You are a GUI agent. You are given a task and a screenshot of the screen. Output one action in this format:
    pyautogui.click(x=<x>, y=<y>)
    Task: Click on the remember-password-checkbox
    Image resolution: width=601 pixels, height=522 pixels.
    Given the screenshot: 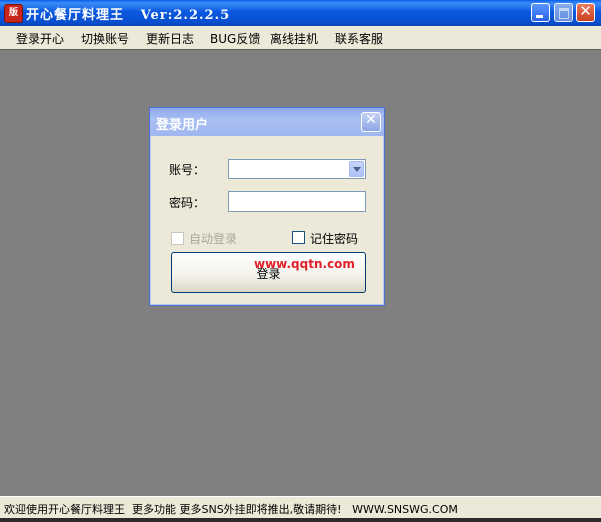 What is the action you would take?
    pyautogui.click(x=298, y=237)
    